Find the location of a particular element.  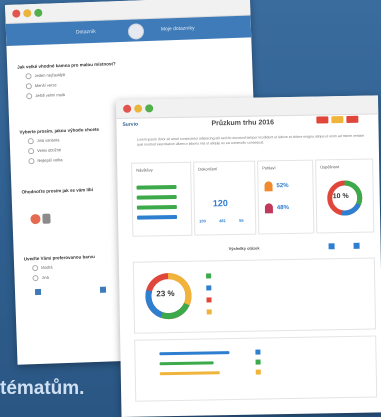

question-title: Ohodnoťte prosím jak se vám líbí is located at coordinates (57, 191).